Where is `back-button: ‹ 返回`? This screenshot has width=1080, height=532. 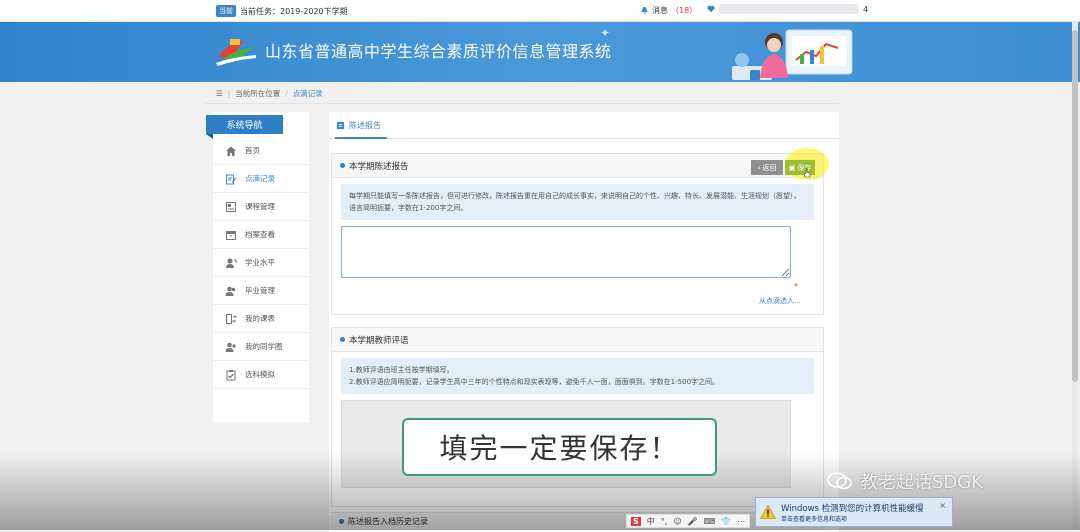 back-button: ‹ 返回 is located at coordinates (767, 167).